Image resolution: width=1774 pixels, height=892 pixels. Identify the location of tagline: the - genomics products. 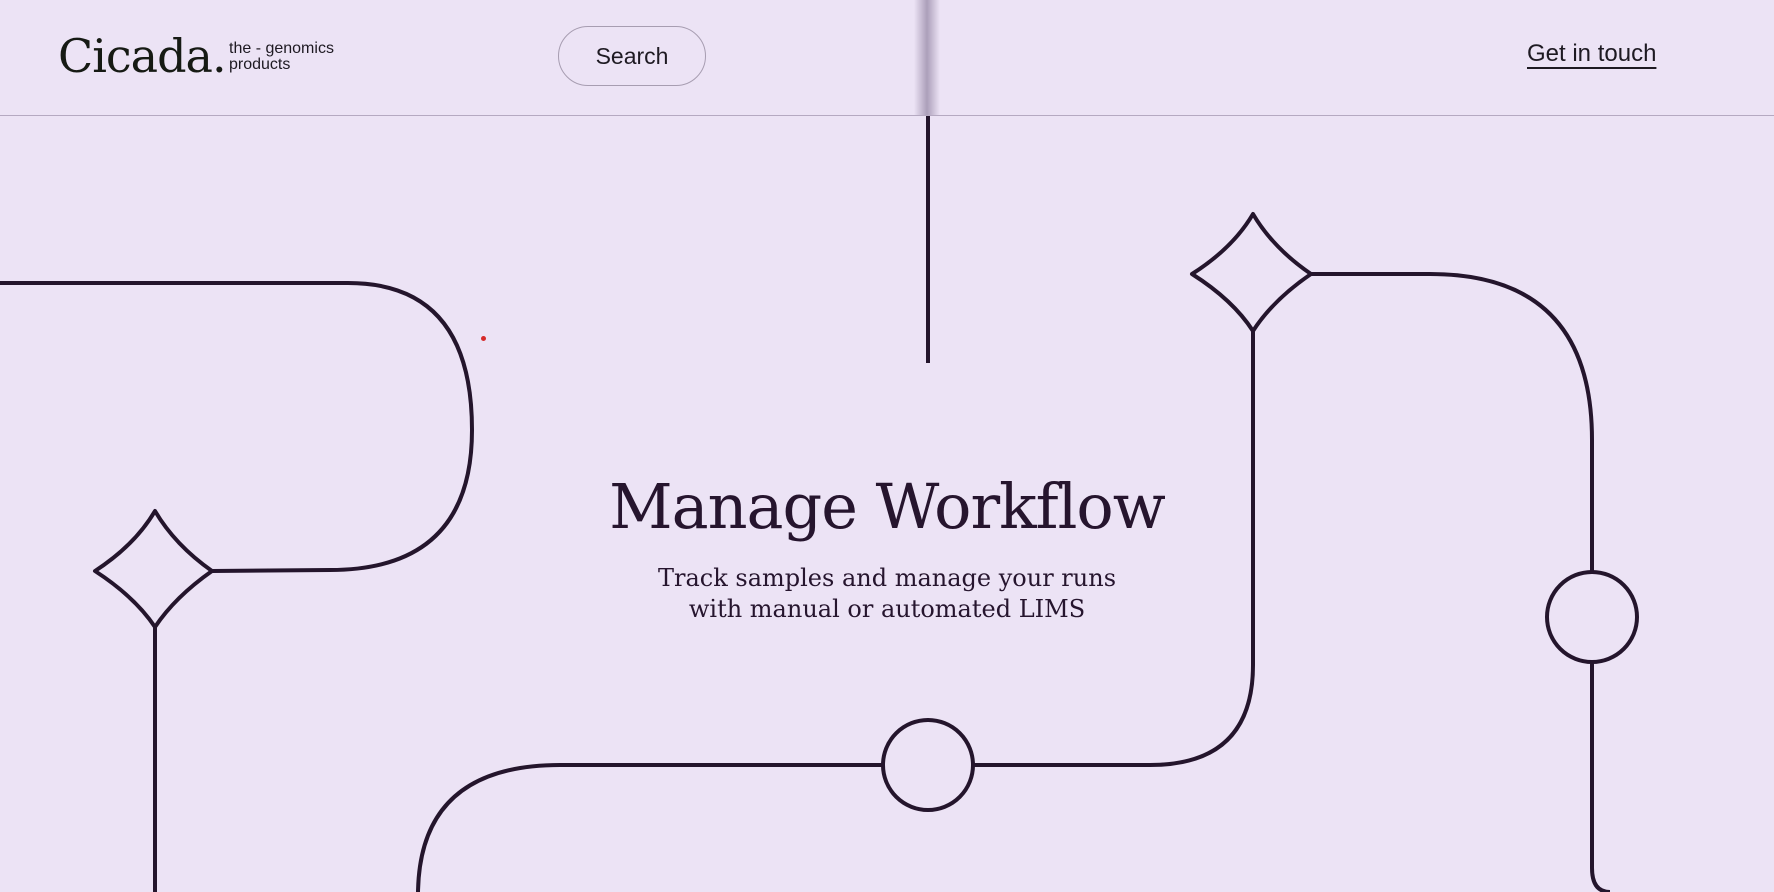
(281, 57).